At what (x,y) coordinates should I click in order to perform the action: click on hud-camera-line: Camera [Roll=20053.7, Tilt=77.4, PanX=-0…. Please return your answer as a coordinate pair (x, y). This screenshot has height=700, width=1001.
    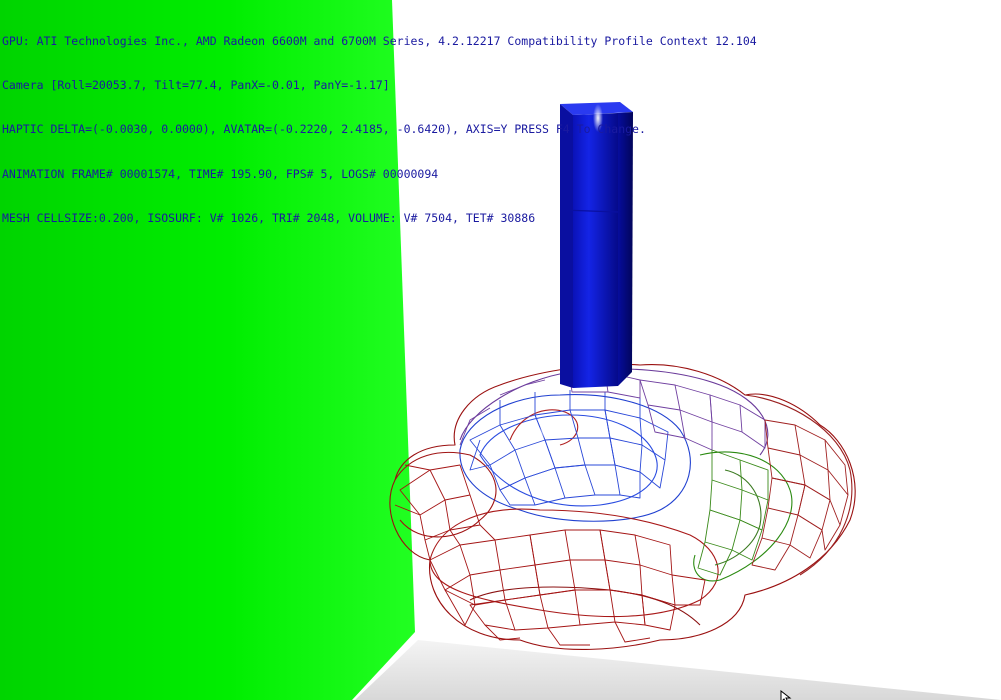
    Looking at the image, I should click on (196, 84).